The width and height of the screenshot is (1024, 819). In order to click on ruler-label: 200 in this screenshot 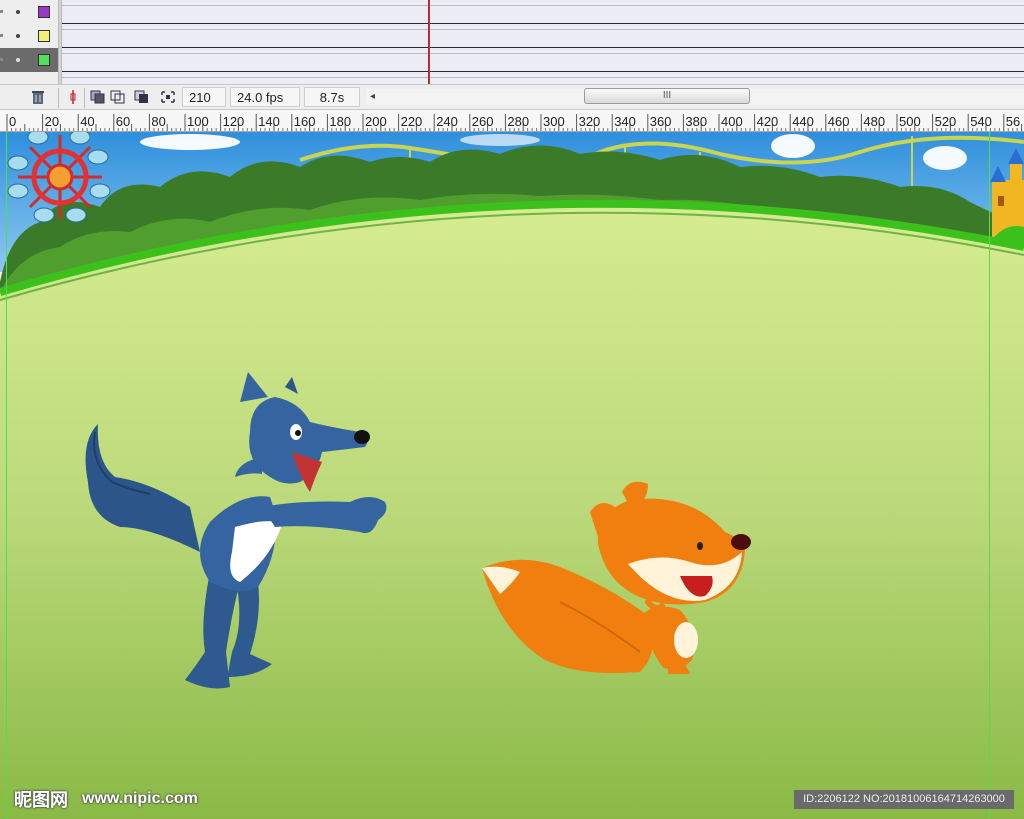, I will do `click(376, 121)`.